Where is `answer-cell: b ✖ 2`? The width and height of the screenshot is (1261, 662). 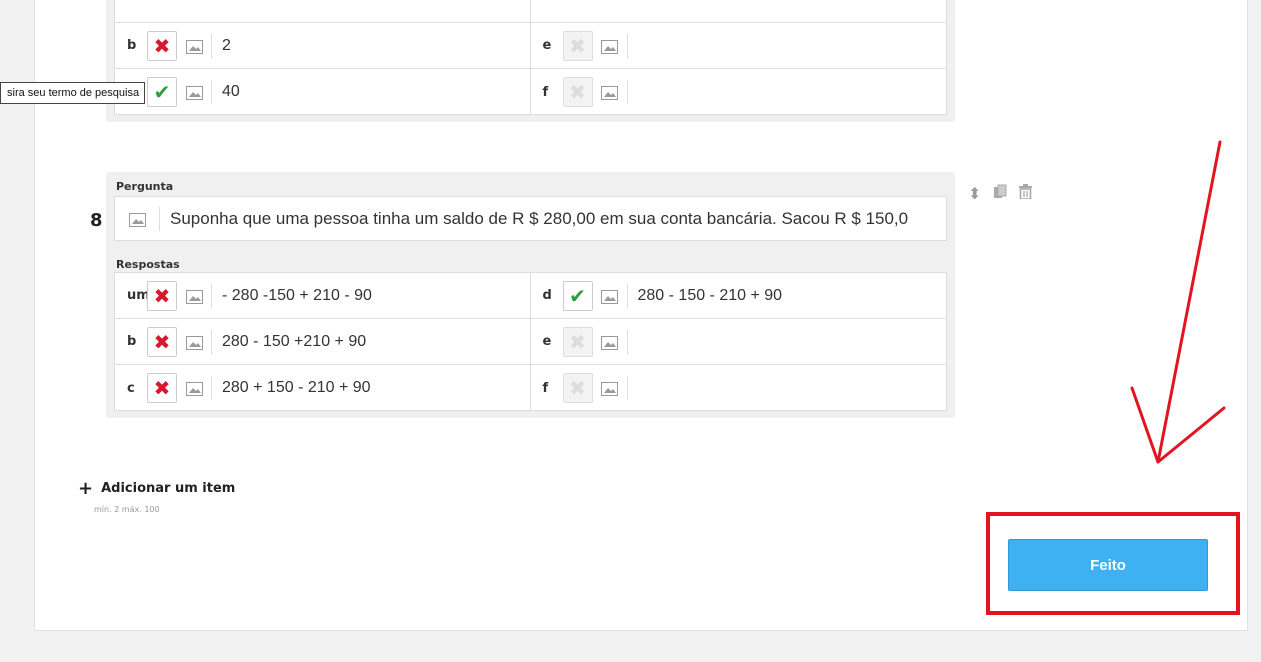 answer-cell: b ✖ 2 is located at coordinates (323, 45).